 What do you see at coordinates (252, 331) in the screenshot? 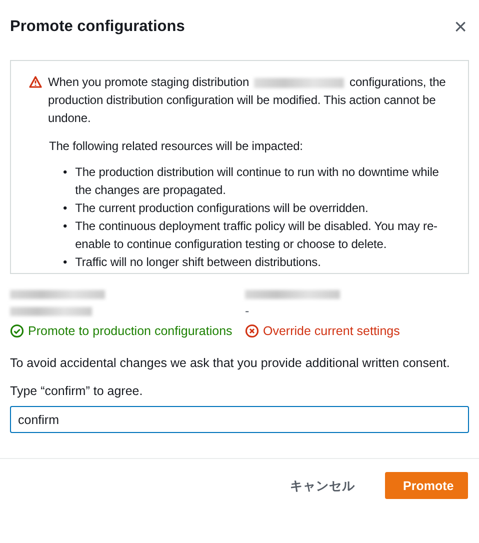
I see `x-circle-icon` at bounding box center [252, 331].